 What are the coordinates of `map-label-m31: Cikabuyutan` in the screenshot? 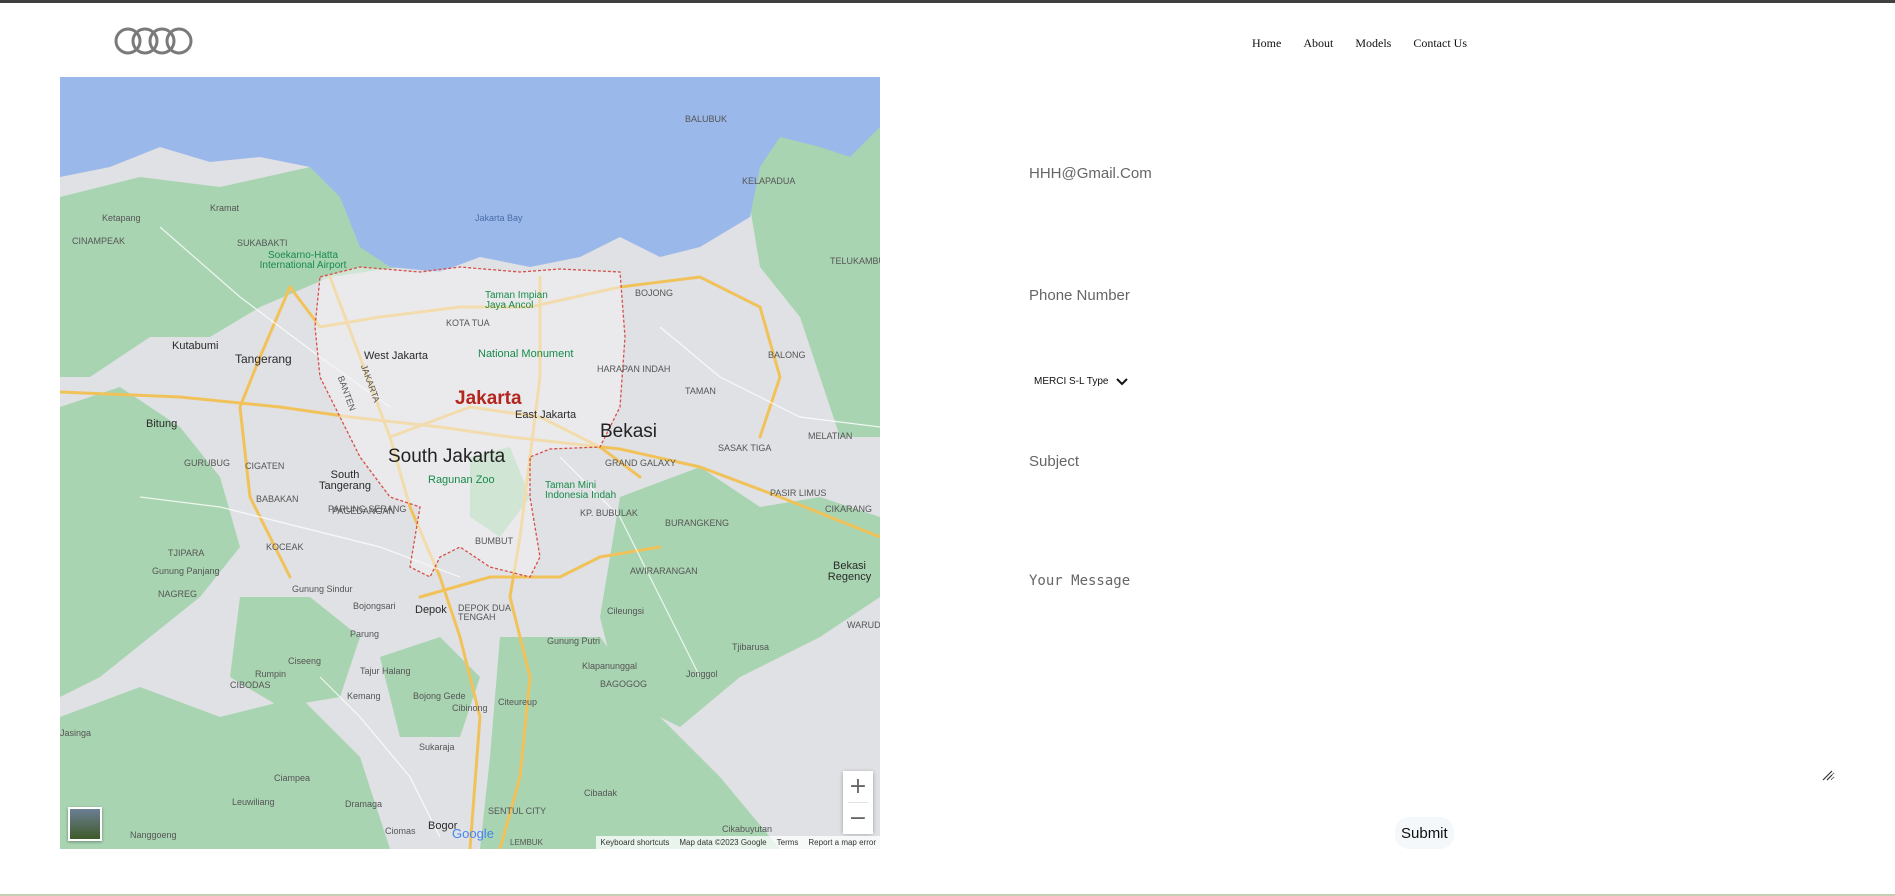 It's located at (747, 829).